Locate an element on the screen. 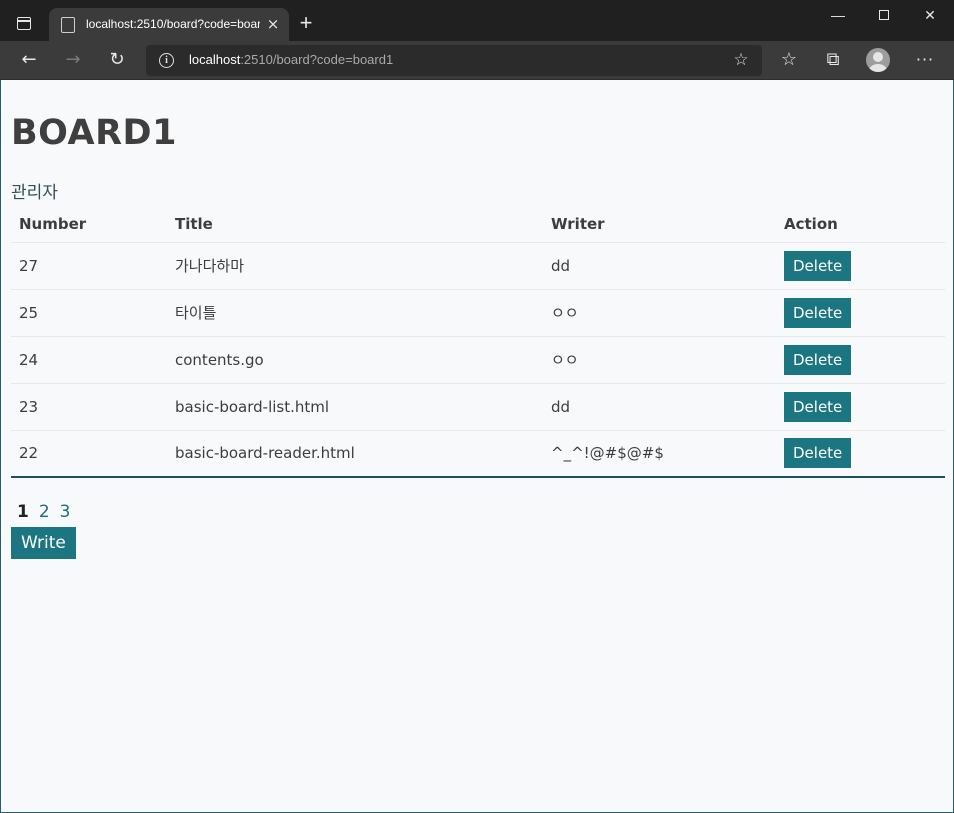 The width and height of the screenshot is (954, 813). address-bar: i localhost:2510/board?code=board1 ☆ is located at coordinates (454, 60).